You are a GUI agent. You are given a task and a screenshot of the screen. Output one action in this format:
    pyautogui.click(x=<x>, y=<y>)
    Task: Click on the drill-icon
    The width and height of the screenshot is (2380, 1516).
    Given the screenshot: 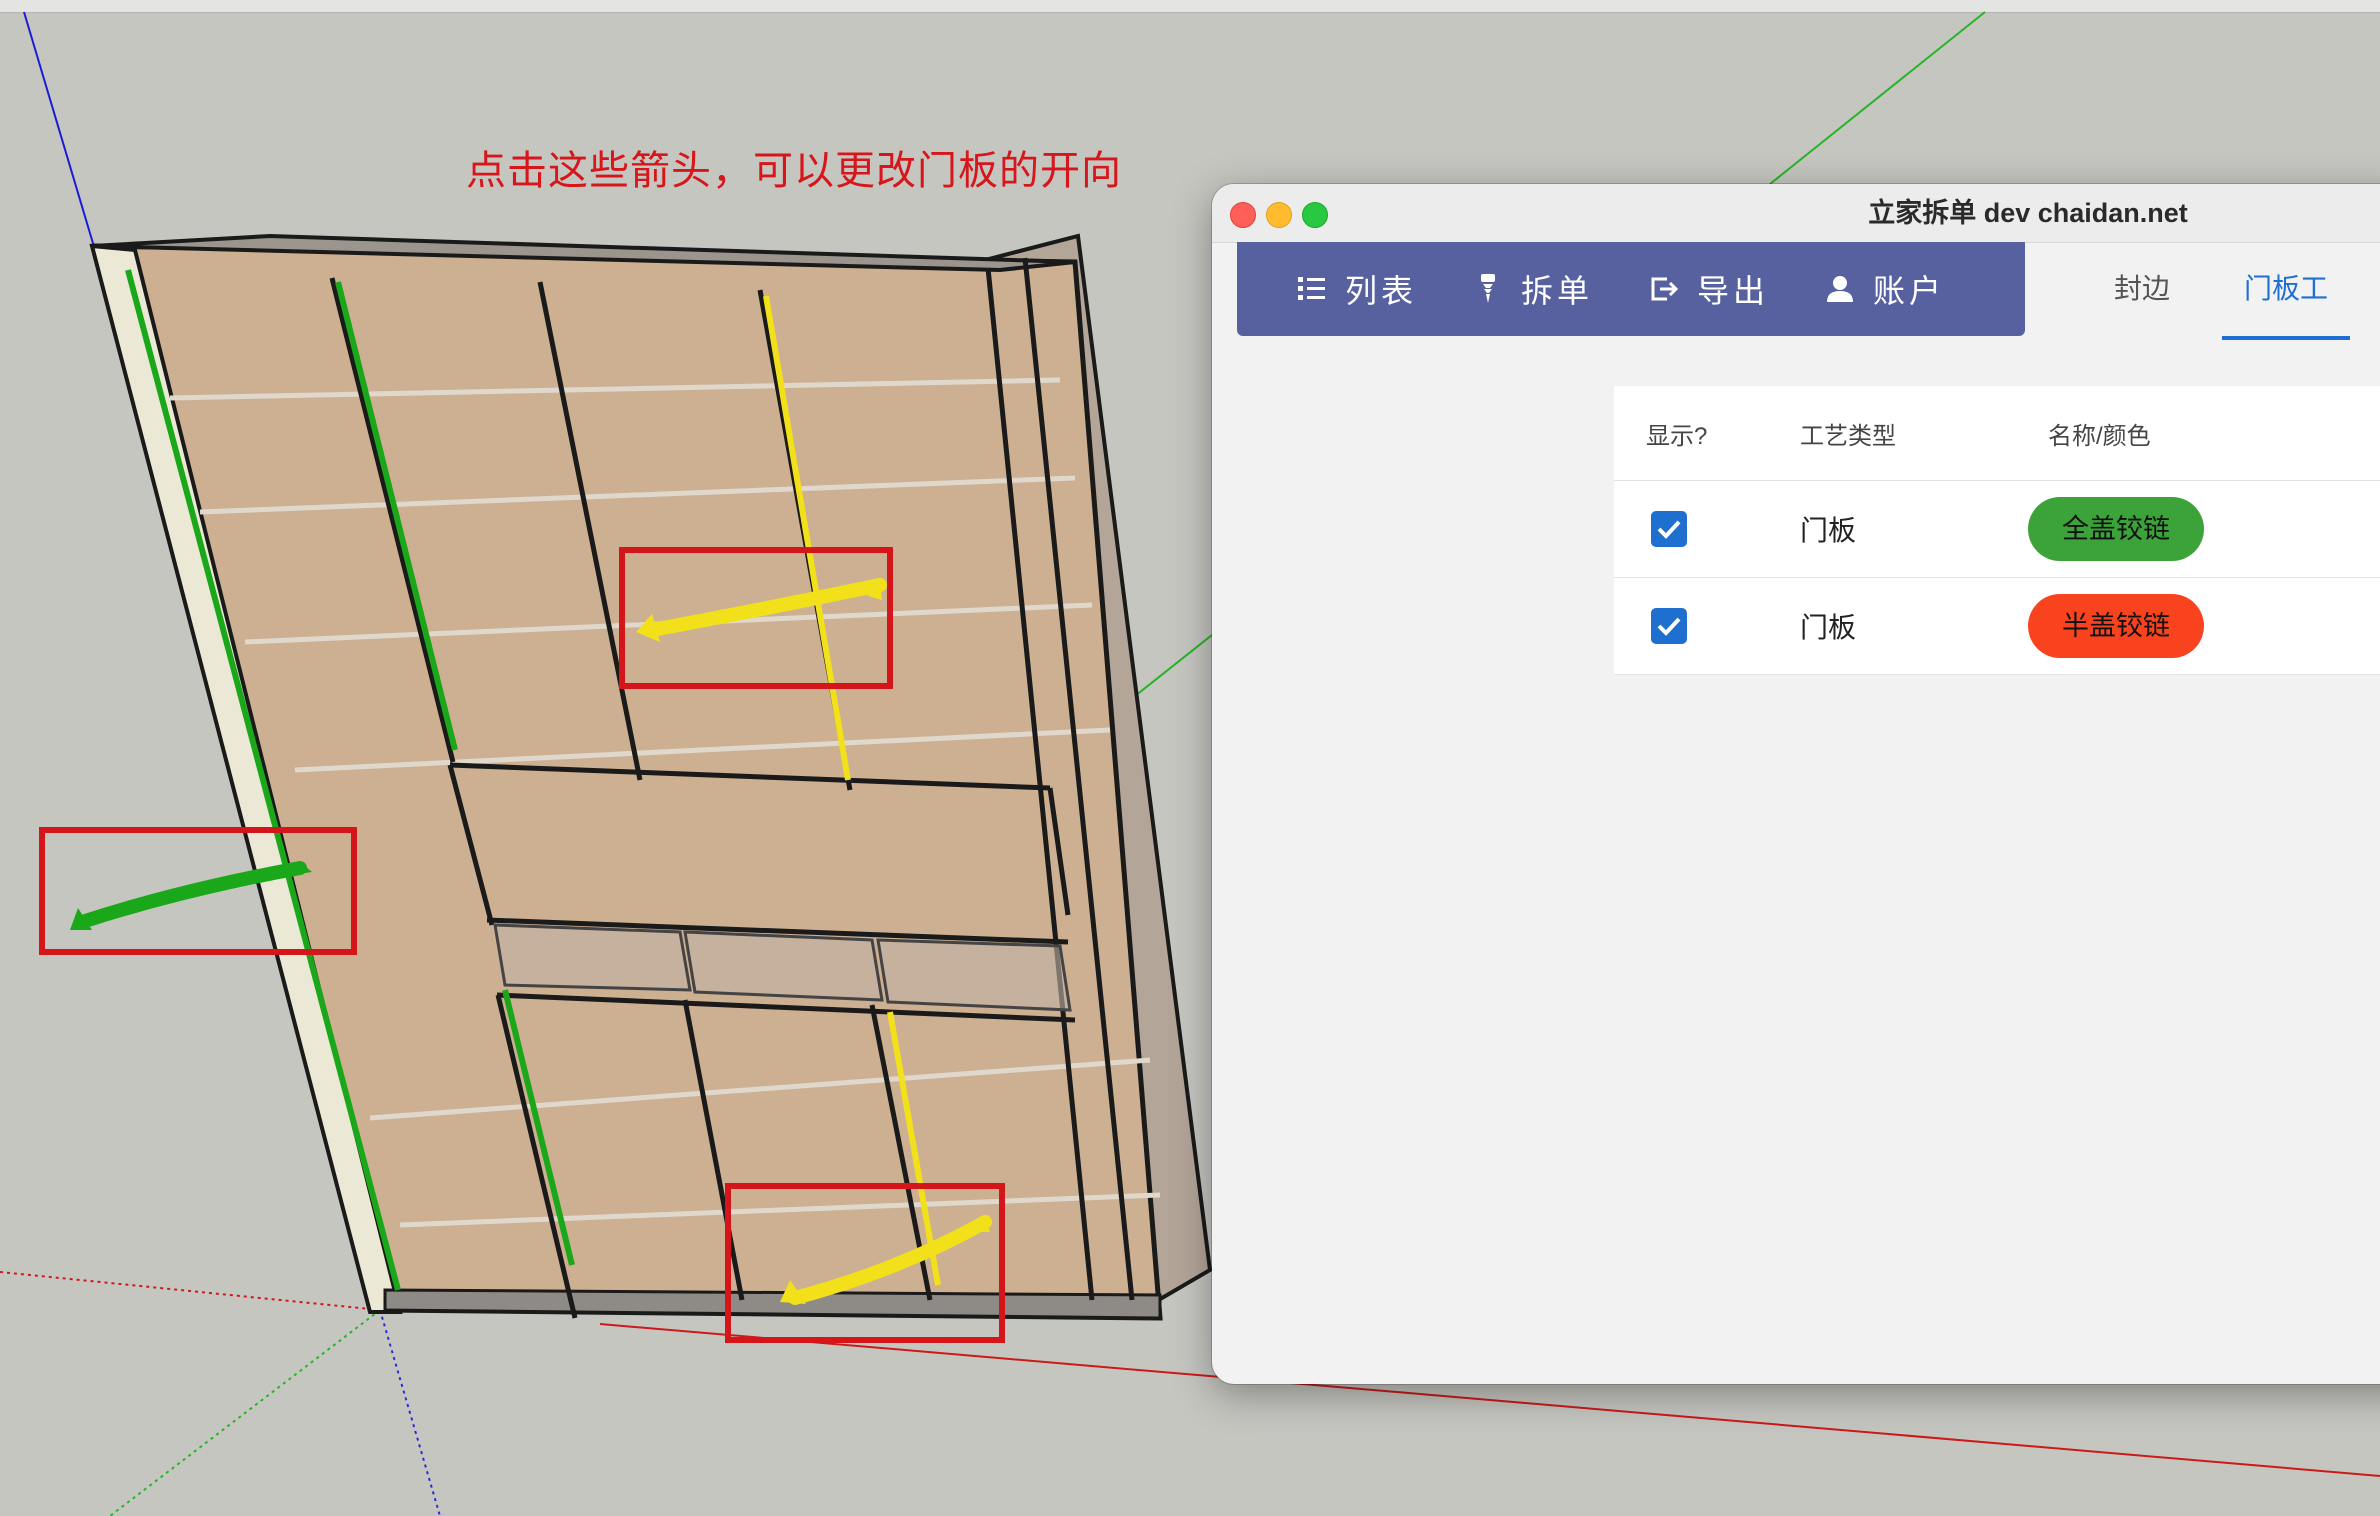 What is the action you would take?
    pyautogui.click(x=1488, y=289)
    